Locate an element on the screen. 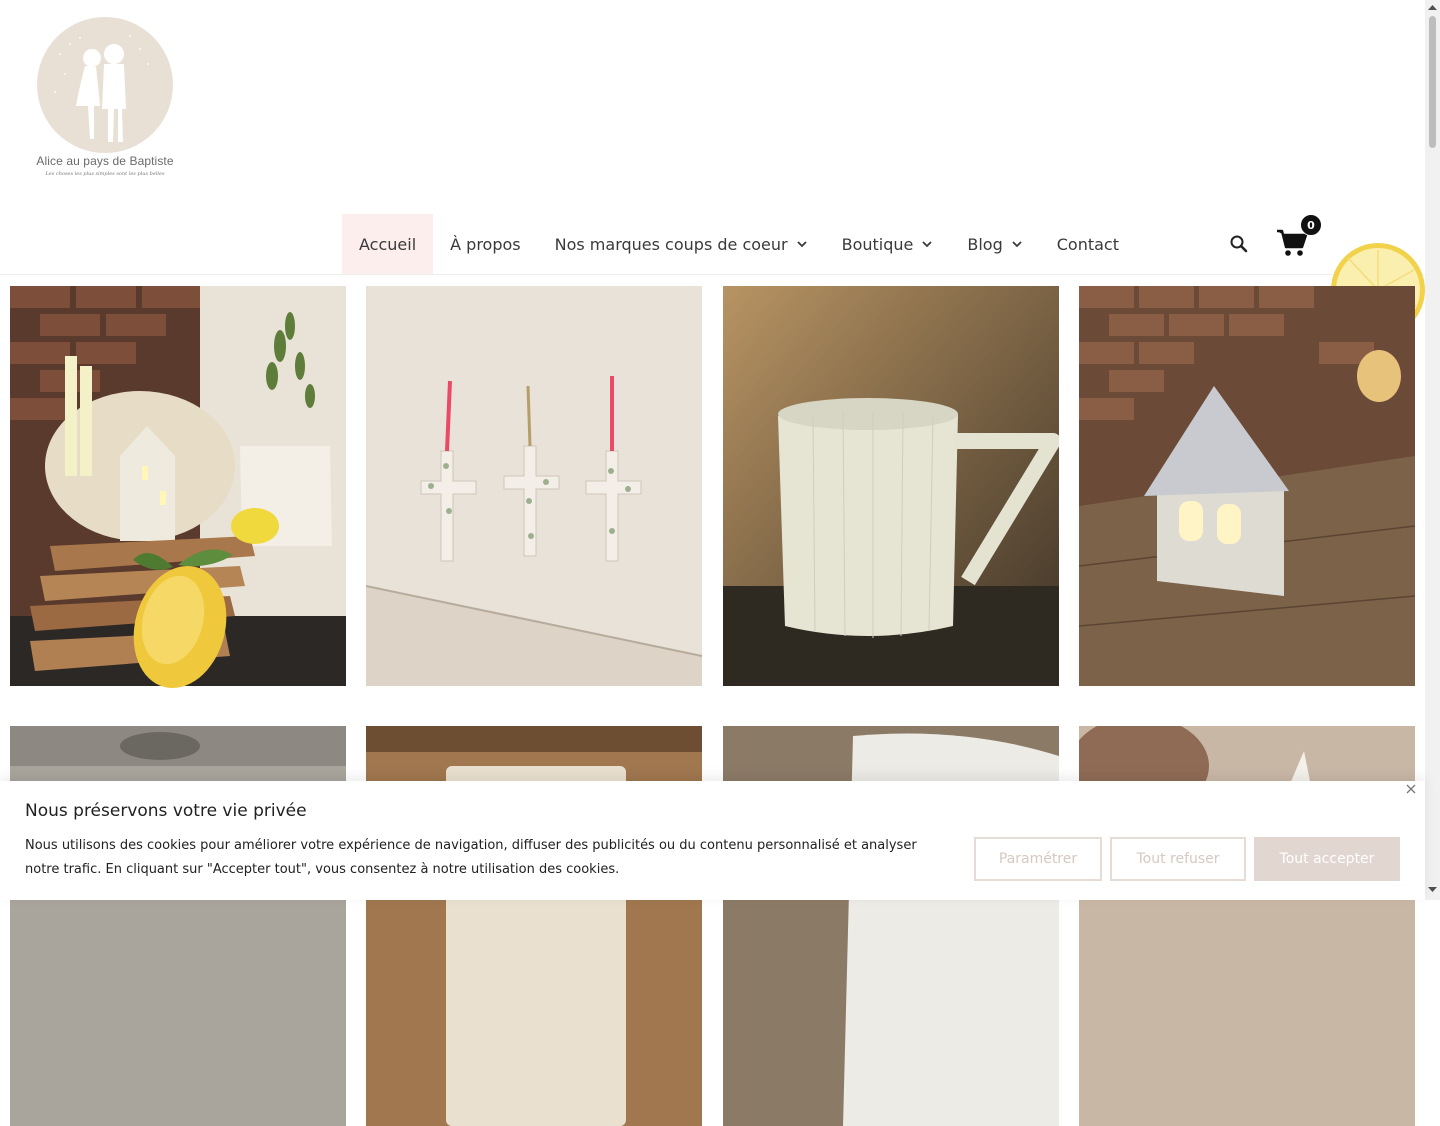 This screenshot has width=1440, height=1126. close-icon is located at coordinates (1411, 789).